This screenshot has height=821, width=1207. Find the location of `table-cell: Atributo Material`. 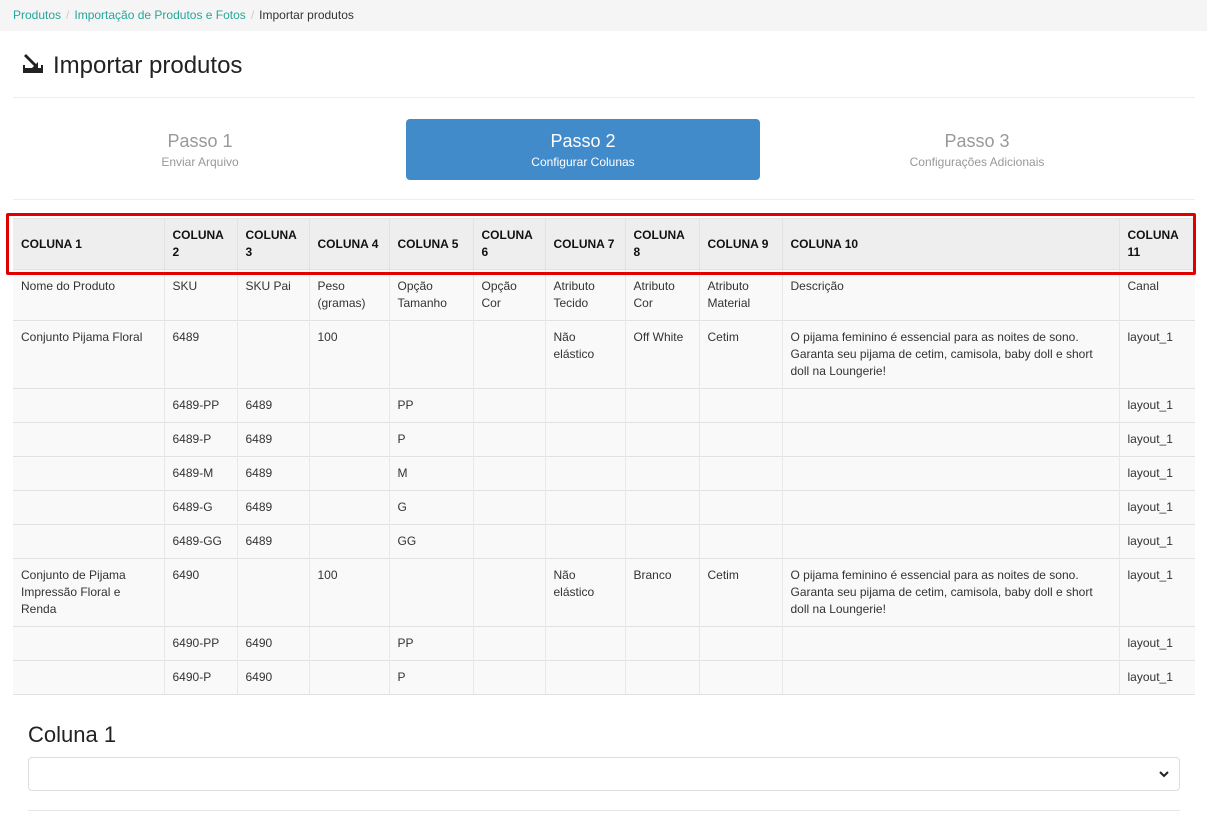

table-cell: Atributo Material is located at coordinates (740, 295).